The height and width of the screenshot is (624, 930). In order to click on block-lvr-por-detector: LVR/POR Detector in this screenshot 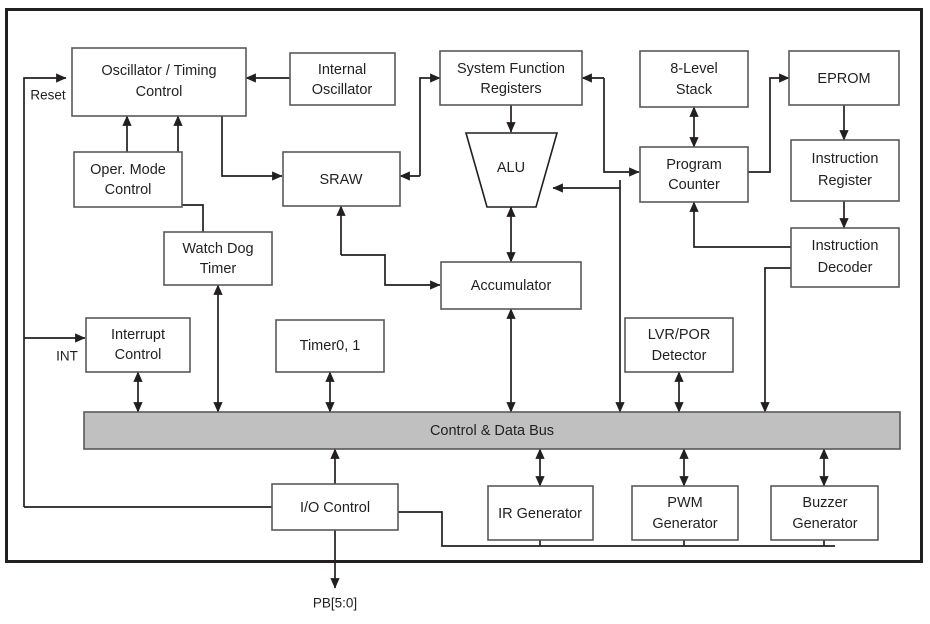, I will do `click(679, 345)`.